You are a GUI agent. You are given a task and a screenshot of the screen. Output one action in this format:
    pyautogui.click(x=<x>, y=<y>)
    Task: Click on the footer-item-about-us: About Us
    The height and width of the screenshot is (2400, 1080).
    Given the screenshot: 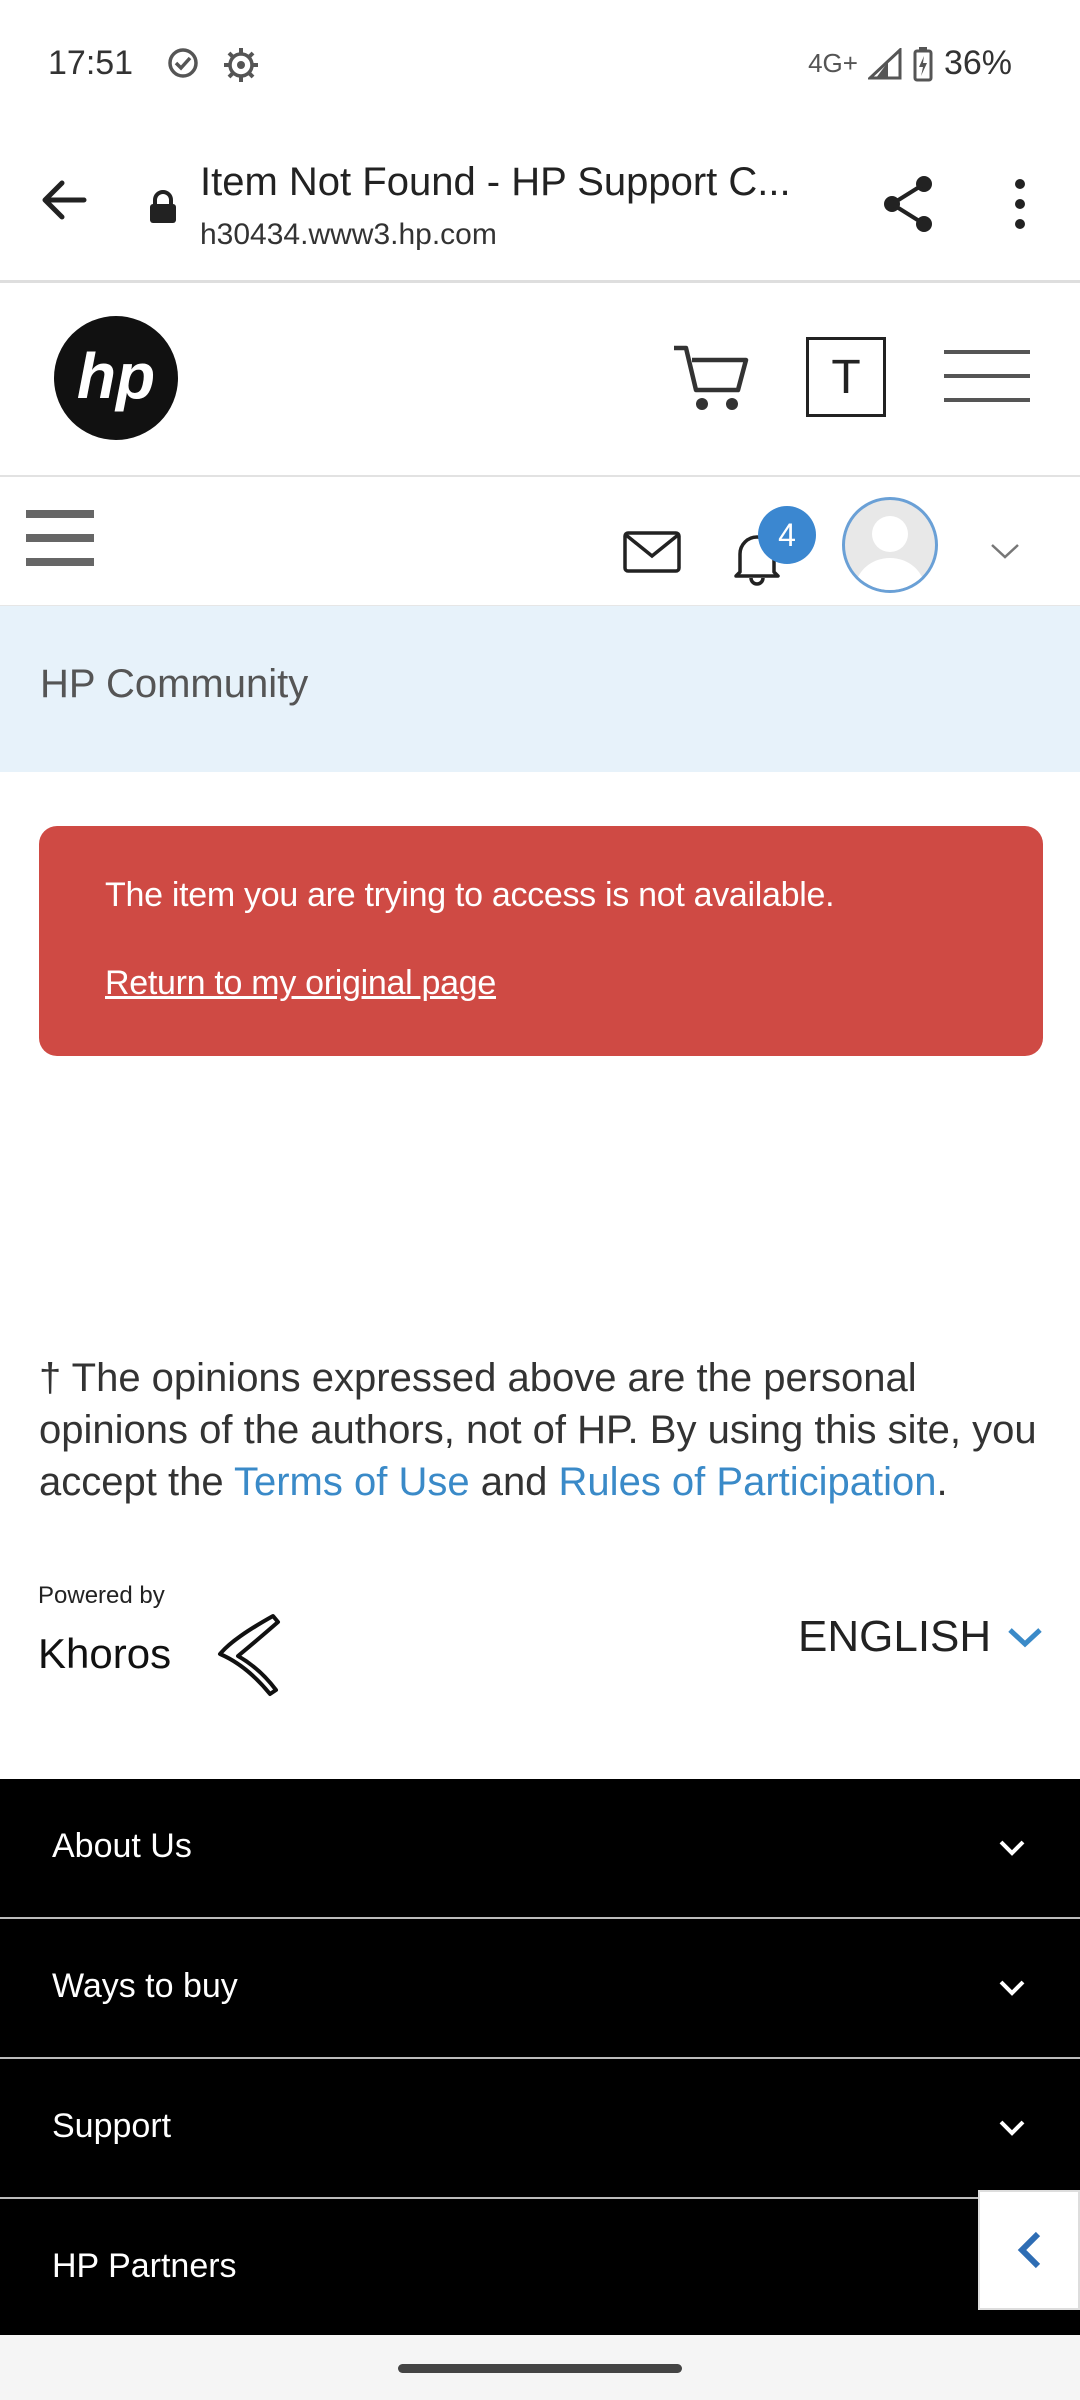 What is the action you would take?
    pyautogui.click(x=540, y=1849)
    